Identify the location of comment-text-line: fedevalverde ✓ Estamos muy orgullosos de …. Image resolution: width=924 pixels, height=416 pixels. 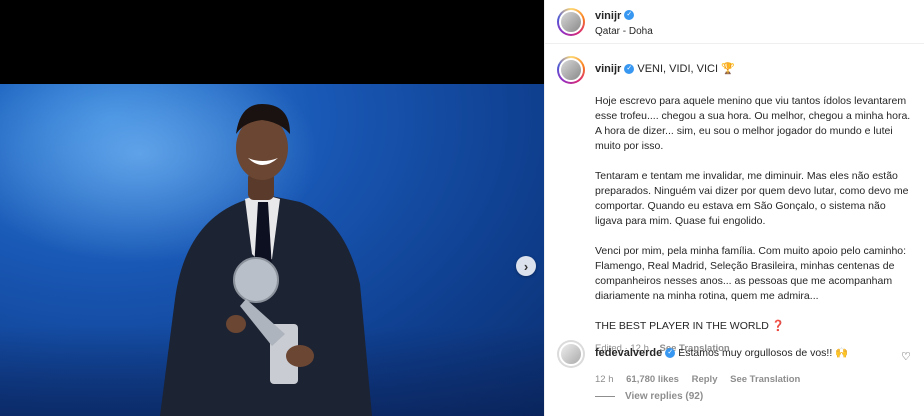
(740, 350).